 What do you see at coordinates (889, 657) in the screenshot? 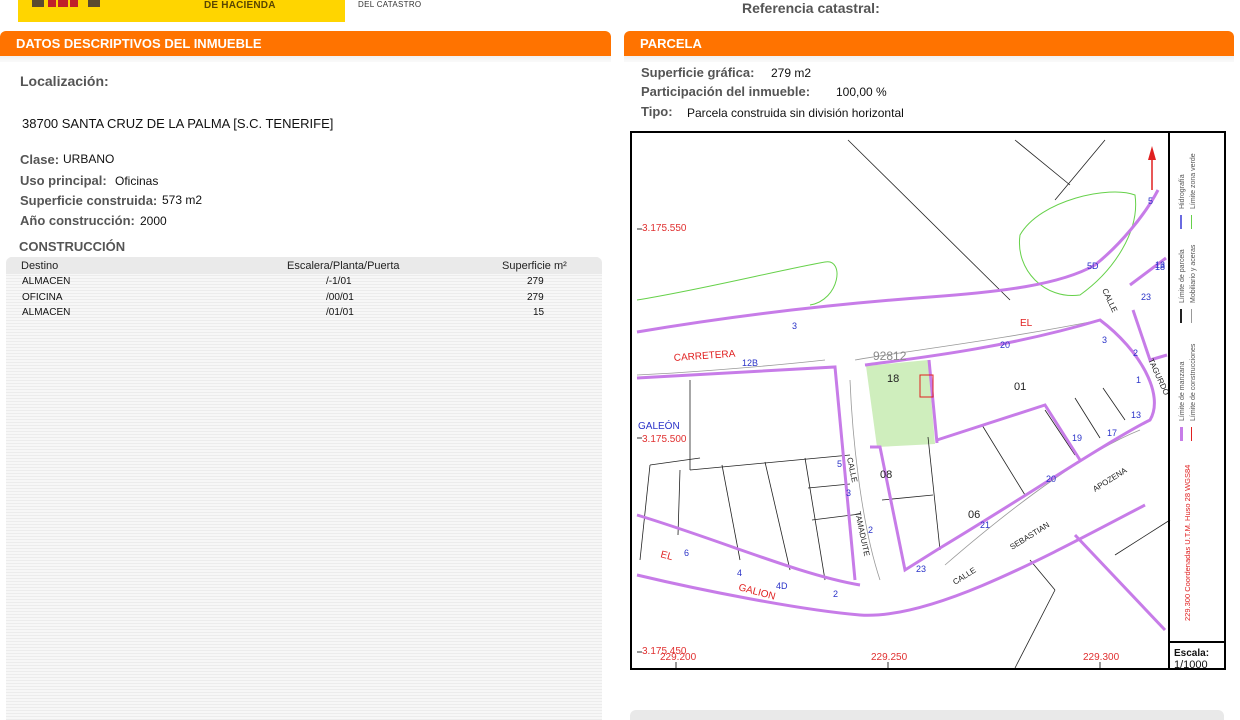
I see `x-coordinate: 229.250` at bounding box center [889, 657].